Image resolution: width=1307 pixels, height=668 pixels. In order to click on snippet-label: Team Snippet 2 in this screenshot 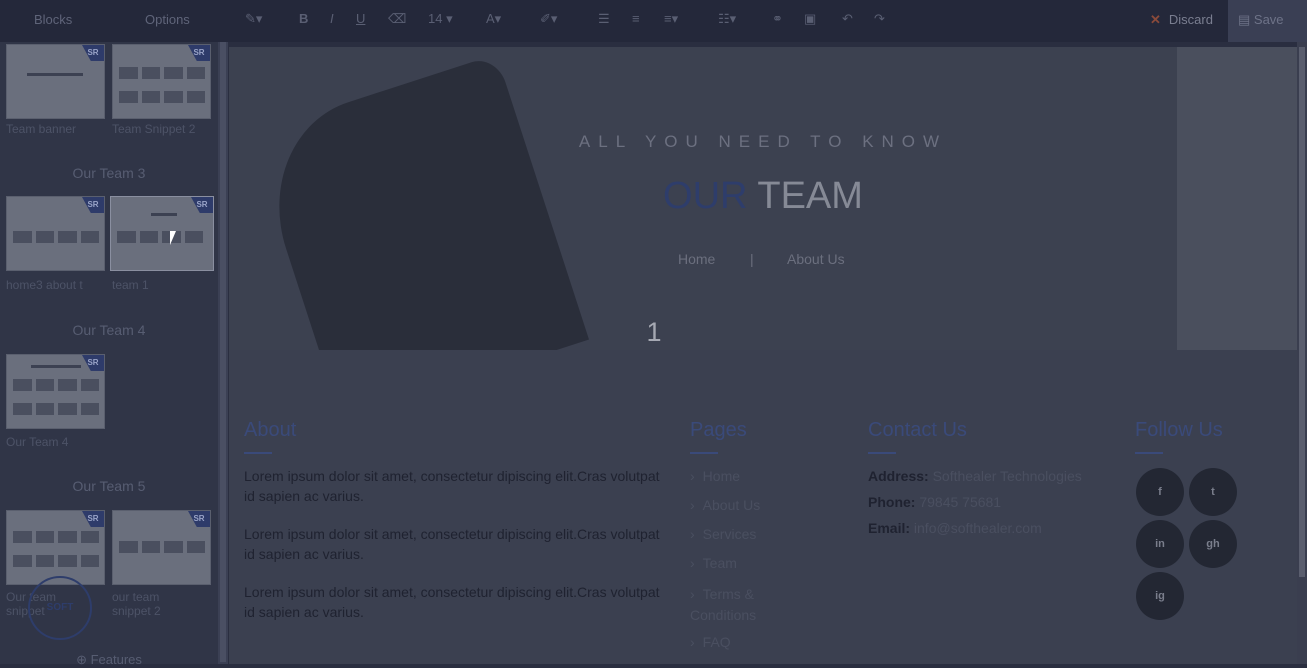, I will do `click(154, 129)`.